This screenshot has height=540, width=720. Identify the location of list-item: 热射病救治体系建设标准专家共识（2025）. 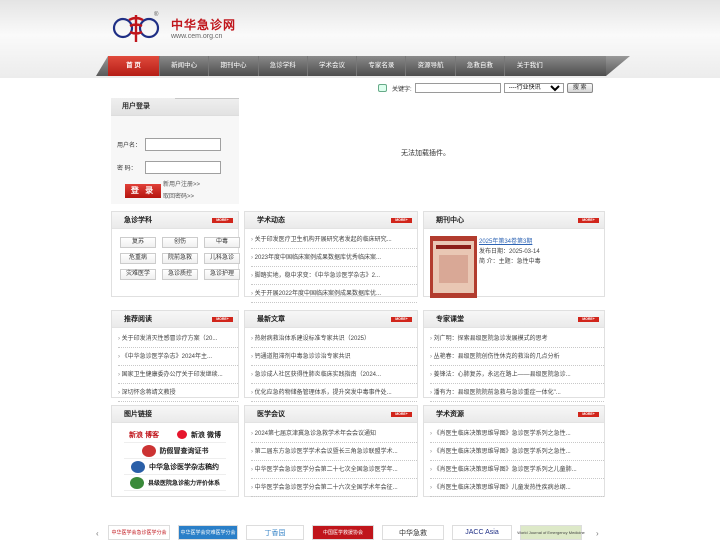
(334, 339).